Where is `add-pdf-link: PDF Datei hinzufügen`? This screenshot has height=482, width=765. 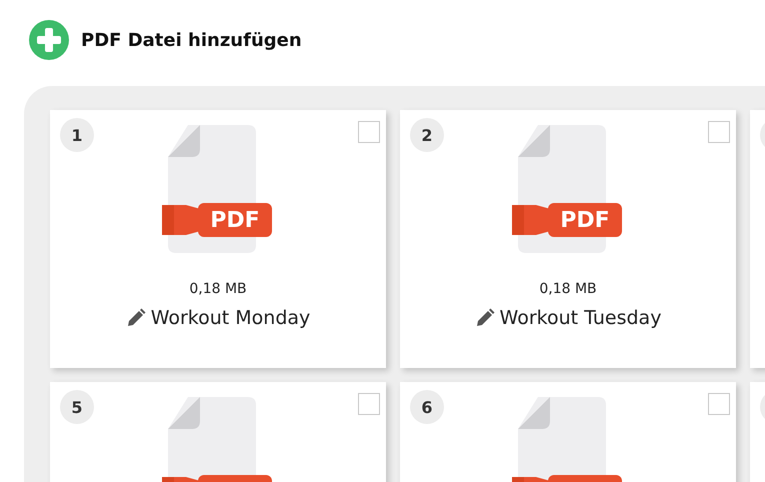 add-pdf-link: PDF Datei hinzufügen is located at coordinates (191, 40).